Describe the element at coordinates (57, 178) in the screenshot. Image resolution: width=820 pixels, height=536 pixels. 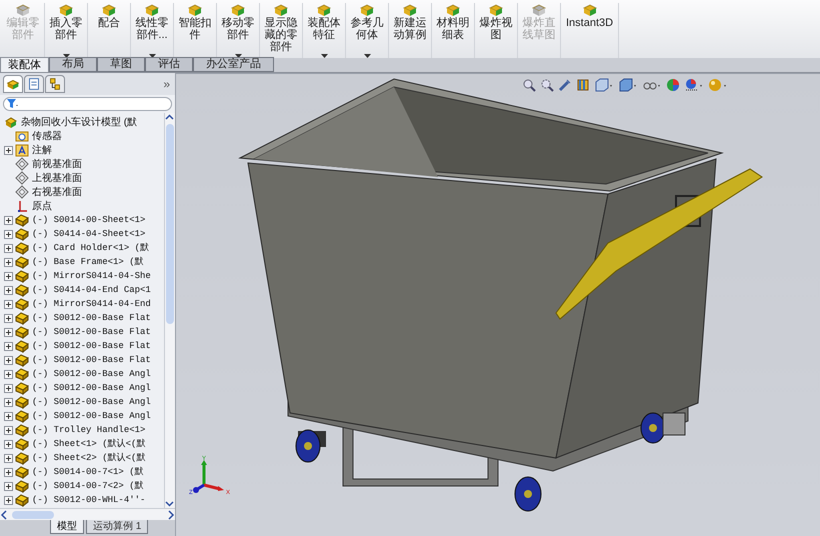
I see `tree-item: 上视基准面` at that location.